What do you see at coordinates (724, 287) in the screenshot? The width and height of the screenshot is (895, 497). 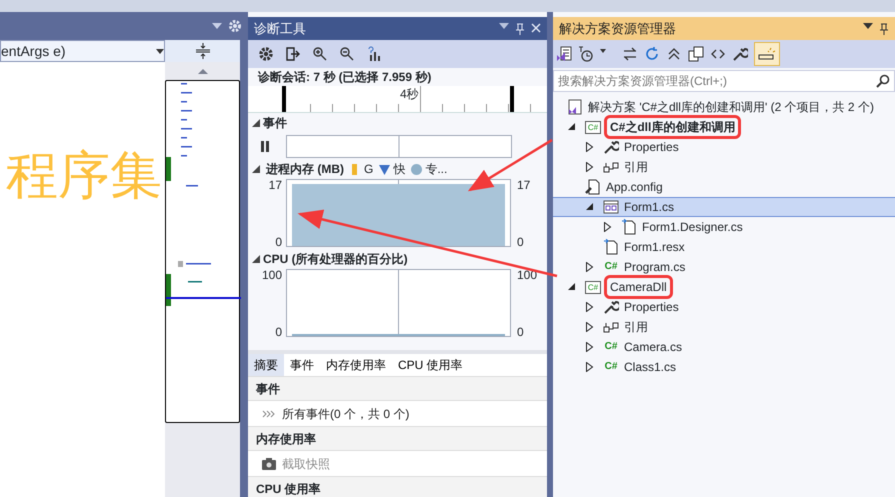 I see `tree-item: C# CameraDll` at bounding box center [724, 287].